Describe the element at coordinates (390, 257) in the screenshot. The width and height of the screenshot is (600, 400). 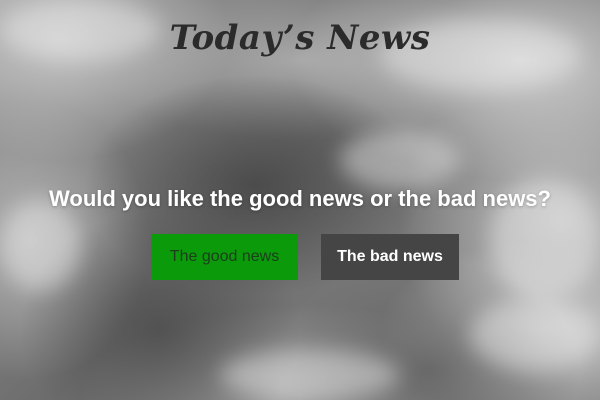
I see `bad-news-button: The bad news` at that location.